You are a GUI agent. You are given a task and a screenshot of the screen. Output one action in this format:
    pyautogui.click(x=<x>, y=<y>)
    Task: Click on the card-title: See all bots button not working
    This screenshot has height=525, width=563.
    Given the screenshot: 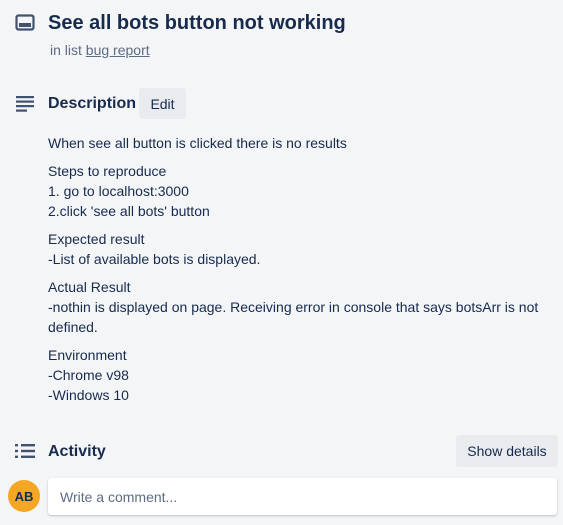 What is the action you would take?
    pyautogui.click(x=197, y=23)
    